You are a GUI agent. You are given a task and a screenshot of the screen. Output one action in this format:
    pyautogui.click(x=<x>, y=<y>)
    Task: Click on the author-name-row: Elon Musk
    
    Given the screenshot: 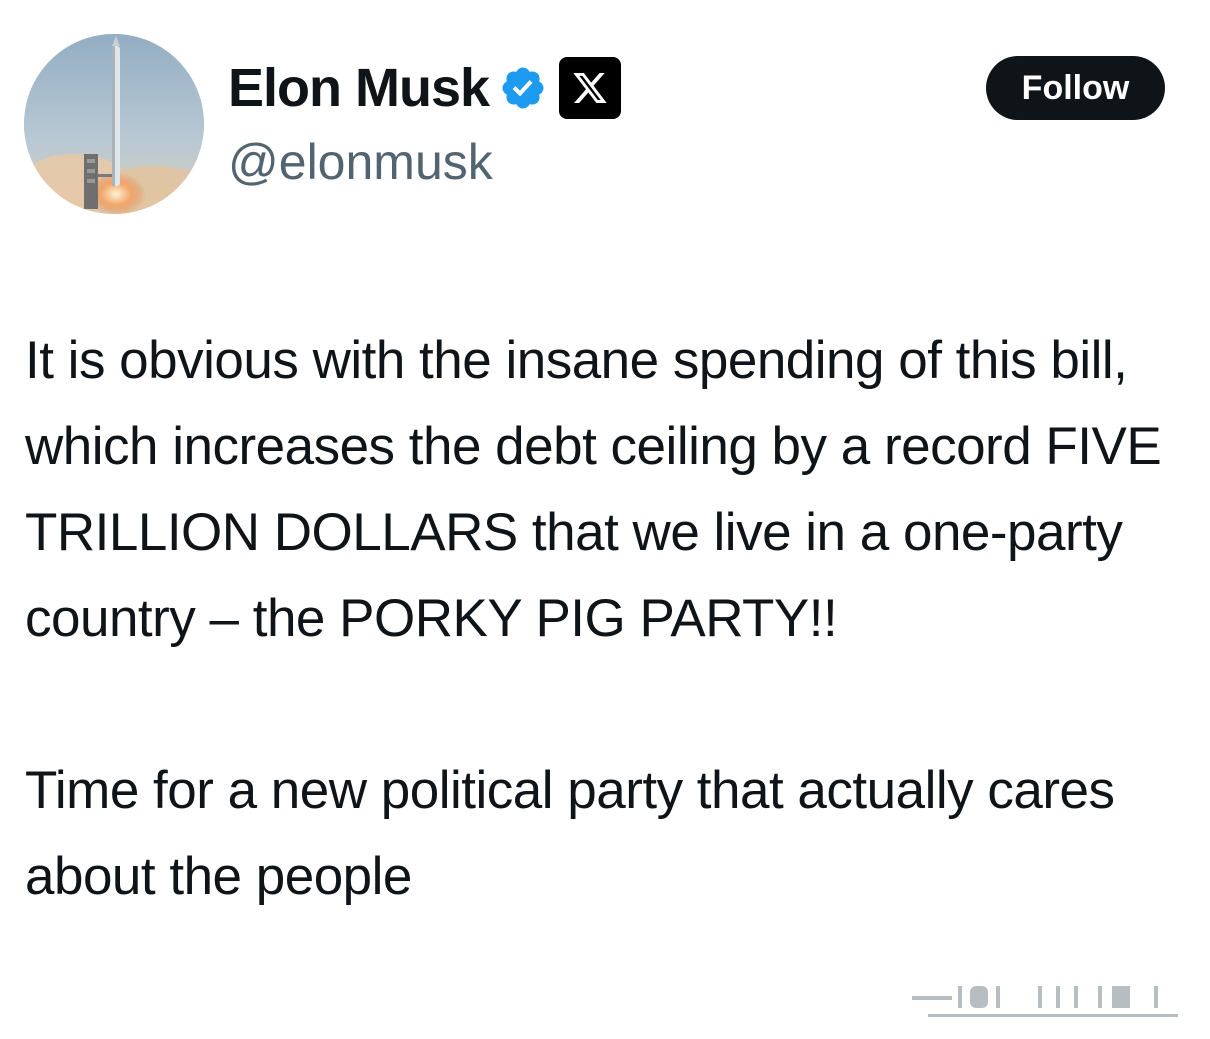 What is the action you would take?
    pyautogui.click(x=425, y=88)
    